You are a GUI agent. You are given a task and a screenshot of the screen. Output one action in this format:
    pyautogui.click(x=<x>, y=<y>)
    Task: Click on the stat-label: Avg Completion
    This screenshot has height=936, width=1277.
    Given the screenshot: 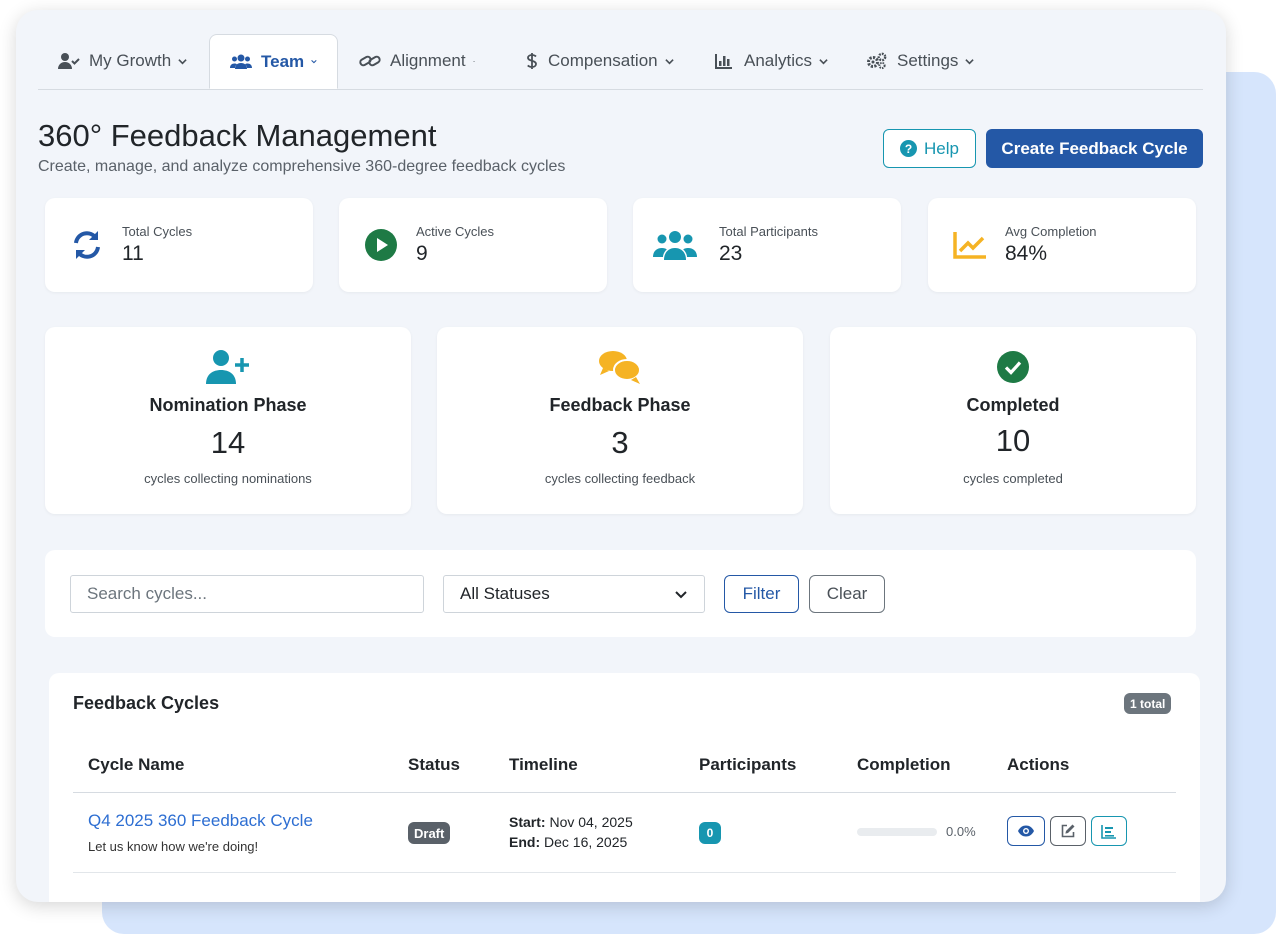 What is the action you would take?
    pyautogui.click(x=1051, y=231)
    